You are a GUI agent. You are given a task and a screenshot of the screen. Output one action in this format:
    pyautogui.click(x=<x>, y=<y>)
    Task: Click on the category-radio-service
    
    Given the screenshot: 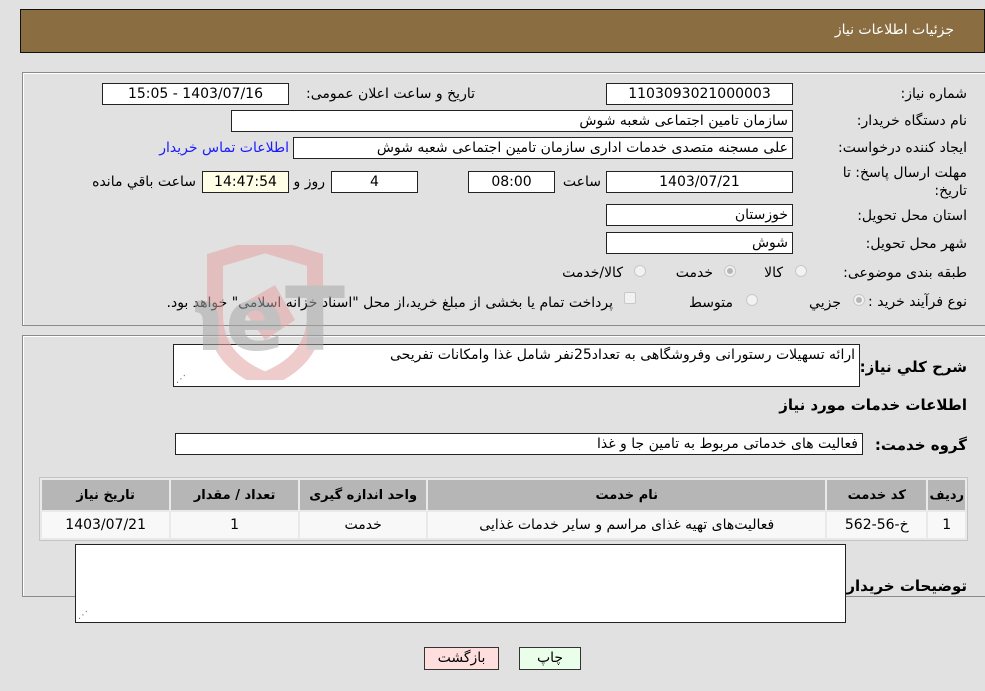 What is the action you would take?
    pyautogui.click(x=730, y=271)
    